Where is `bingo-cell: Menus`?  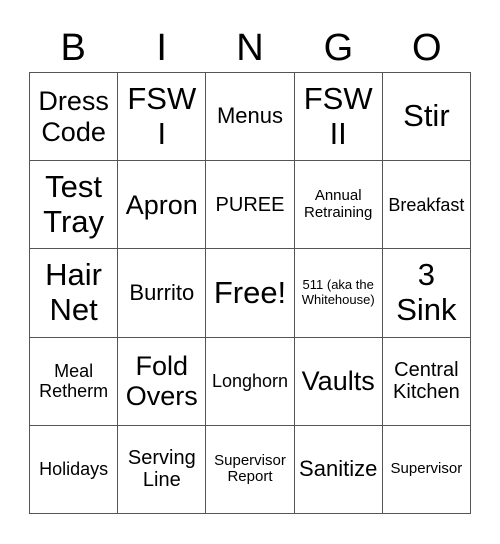 bingo-cell: Menus is located at coordinates (250, 117).